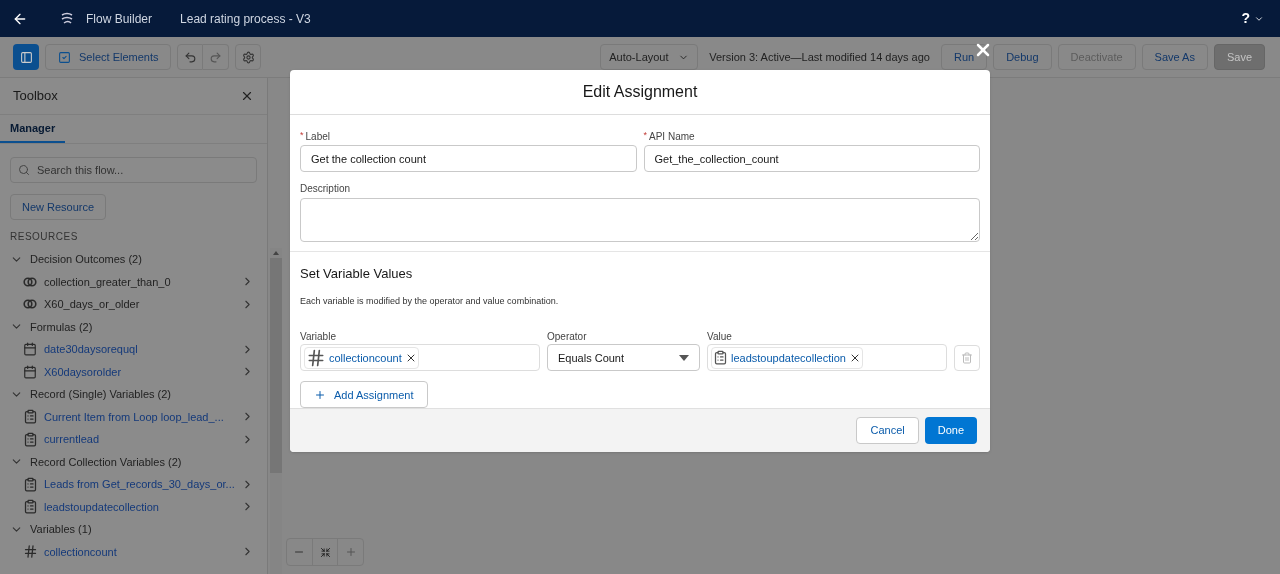 Image resolution: width=1280 pixels, height=574 pixels. Describe the element at coordinates (325, 552) in the screenshot. I see `shrink-arrows-icon` at that location.